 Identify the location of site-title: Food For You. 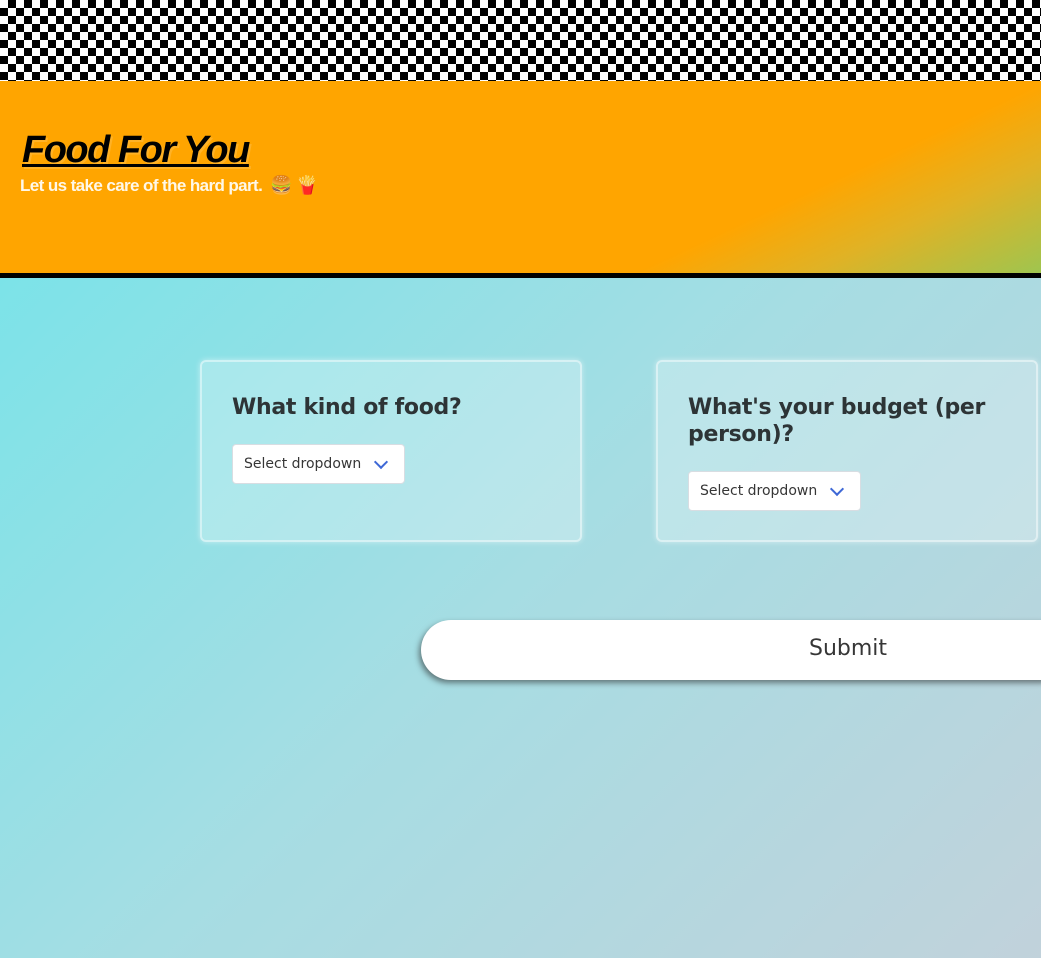
(136, 150).